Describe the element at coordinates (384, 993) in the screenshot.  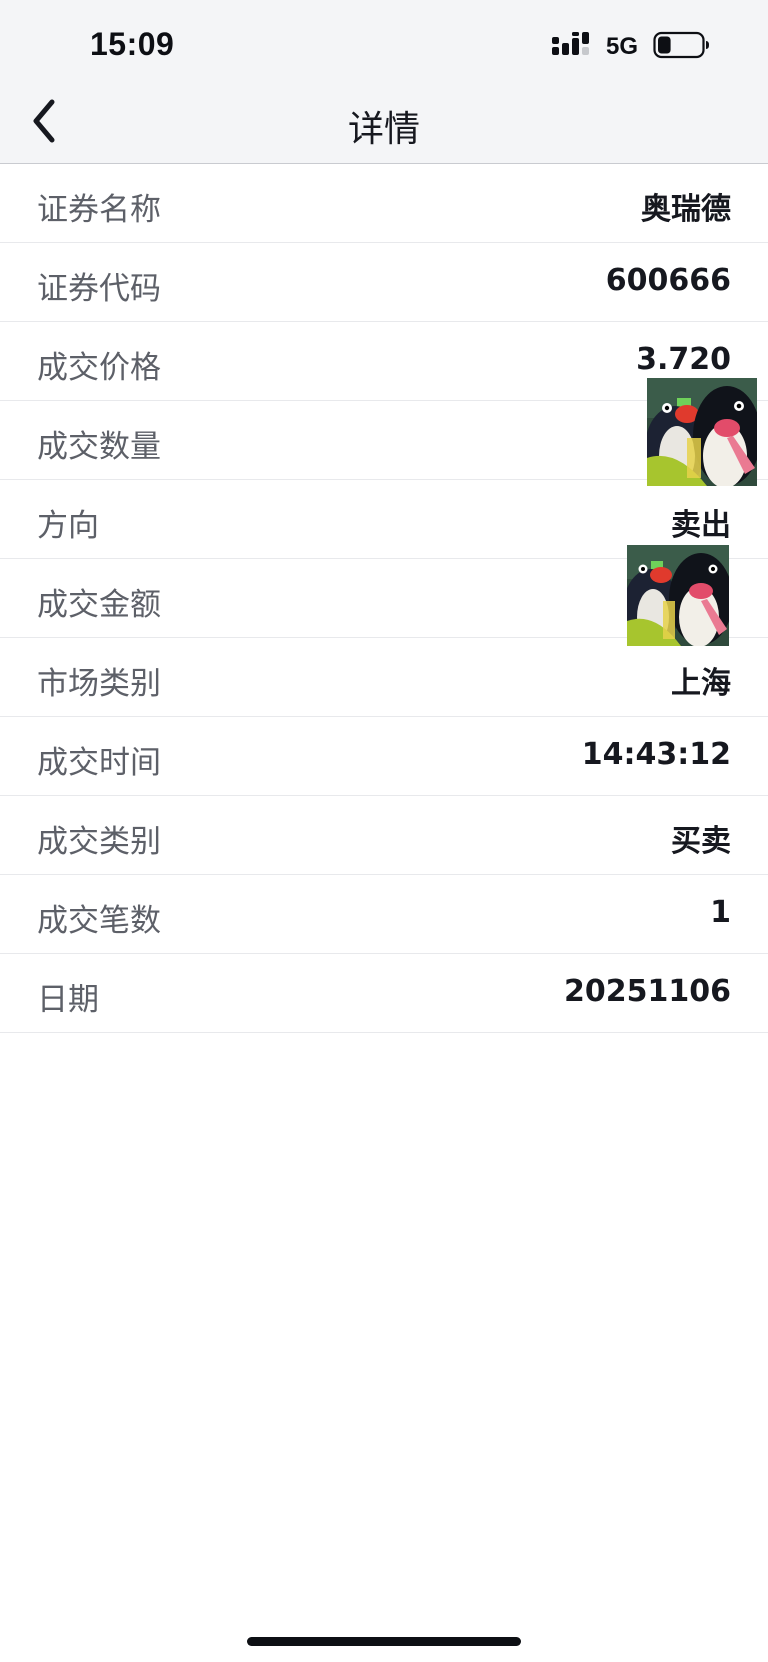
I see `detail-row: 日期 20251106` at that location.